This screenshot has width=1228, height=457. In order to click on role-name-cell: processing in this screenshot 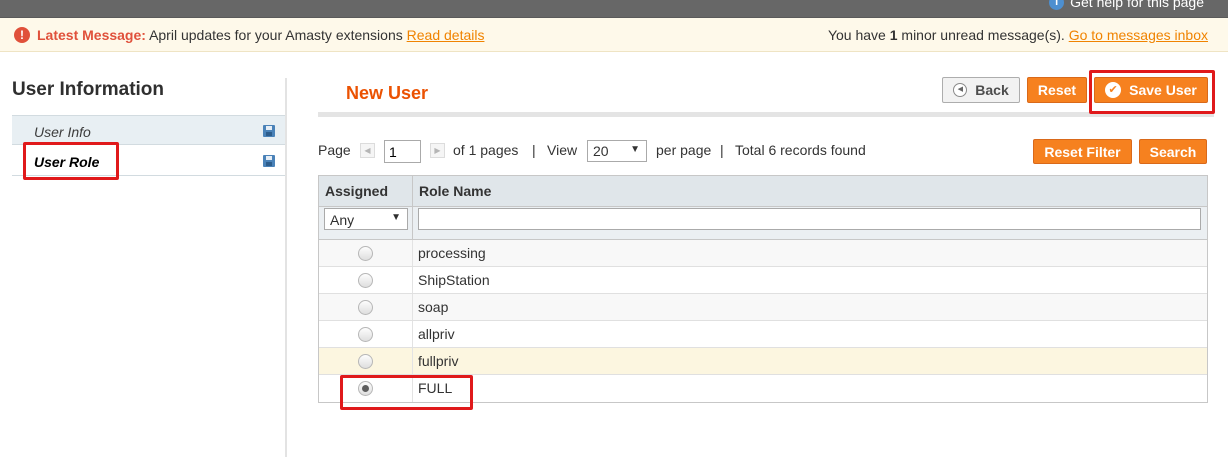, I will do `click(452, 253)`.